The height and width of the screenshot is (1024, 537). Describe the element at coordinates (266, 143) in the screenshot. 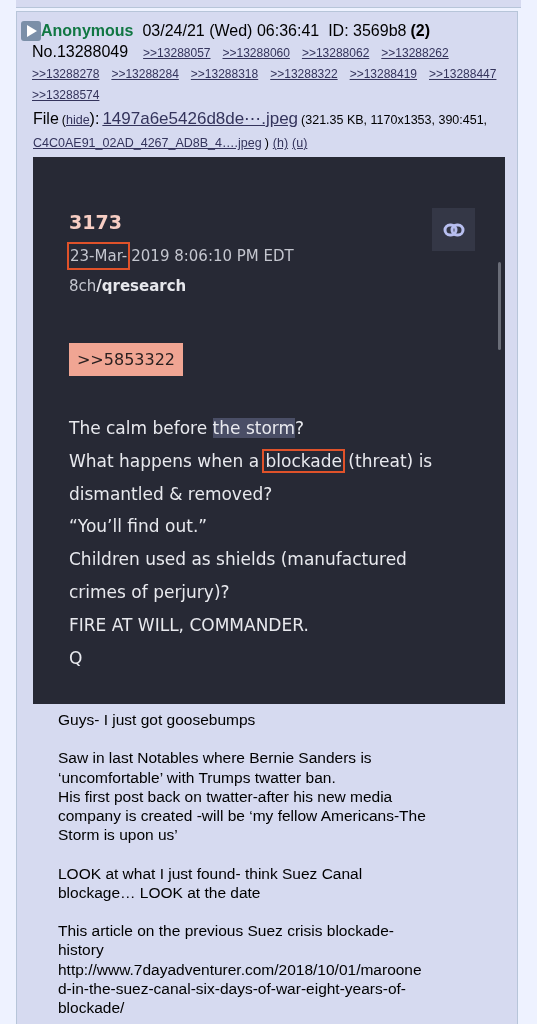

I see `file-info-text: )` at that location.